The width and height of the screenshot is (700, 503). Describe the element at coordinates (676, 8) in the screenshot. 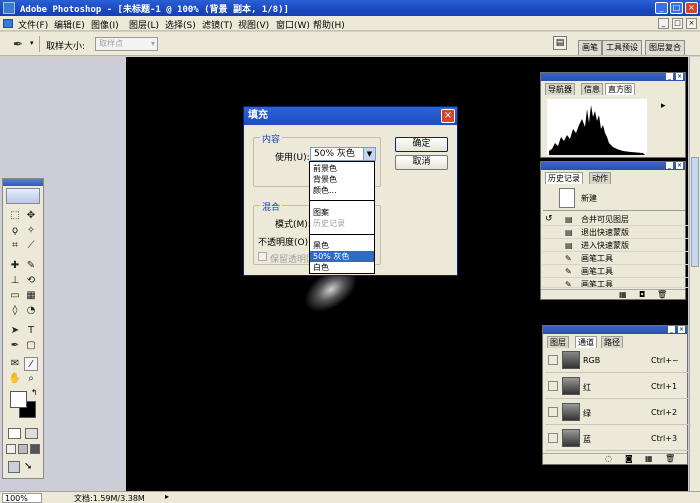

I see `maximize-button: □` at that location.